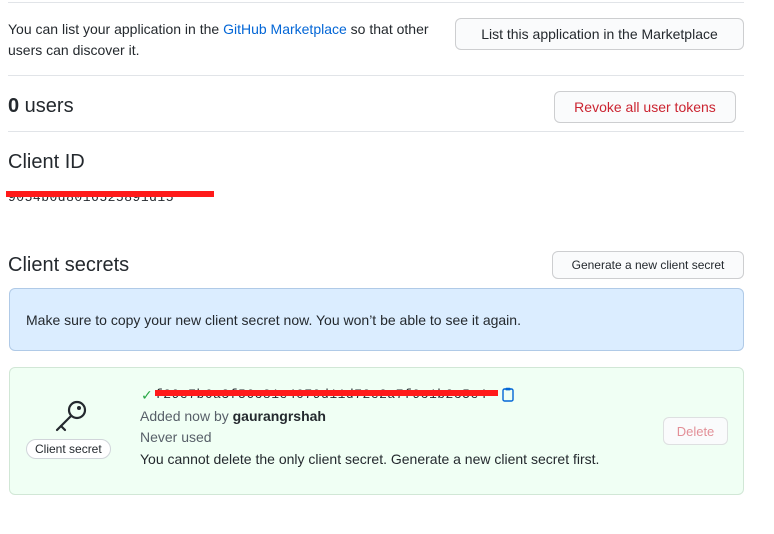 This screenshot has height=534, width=774. I want to click on users-label: users, so click(46, 106).